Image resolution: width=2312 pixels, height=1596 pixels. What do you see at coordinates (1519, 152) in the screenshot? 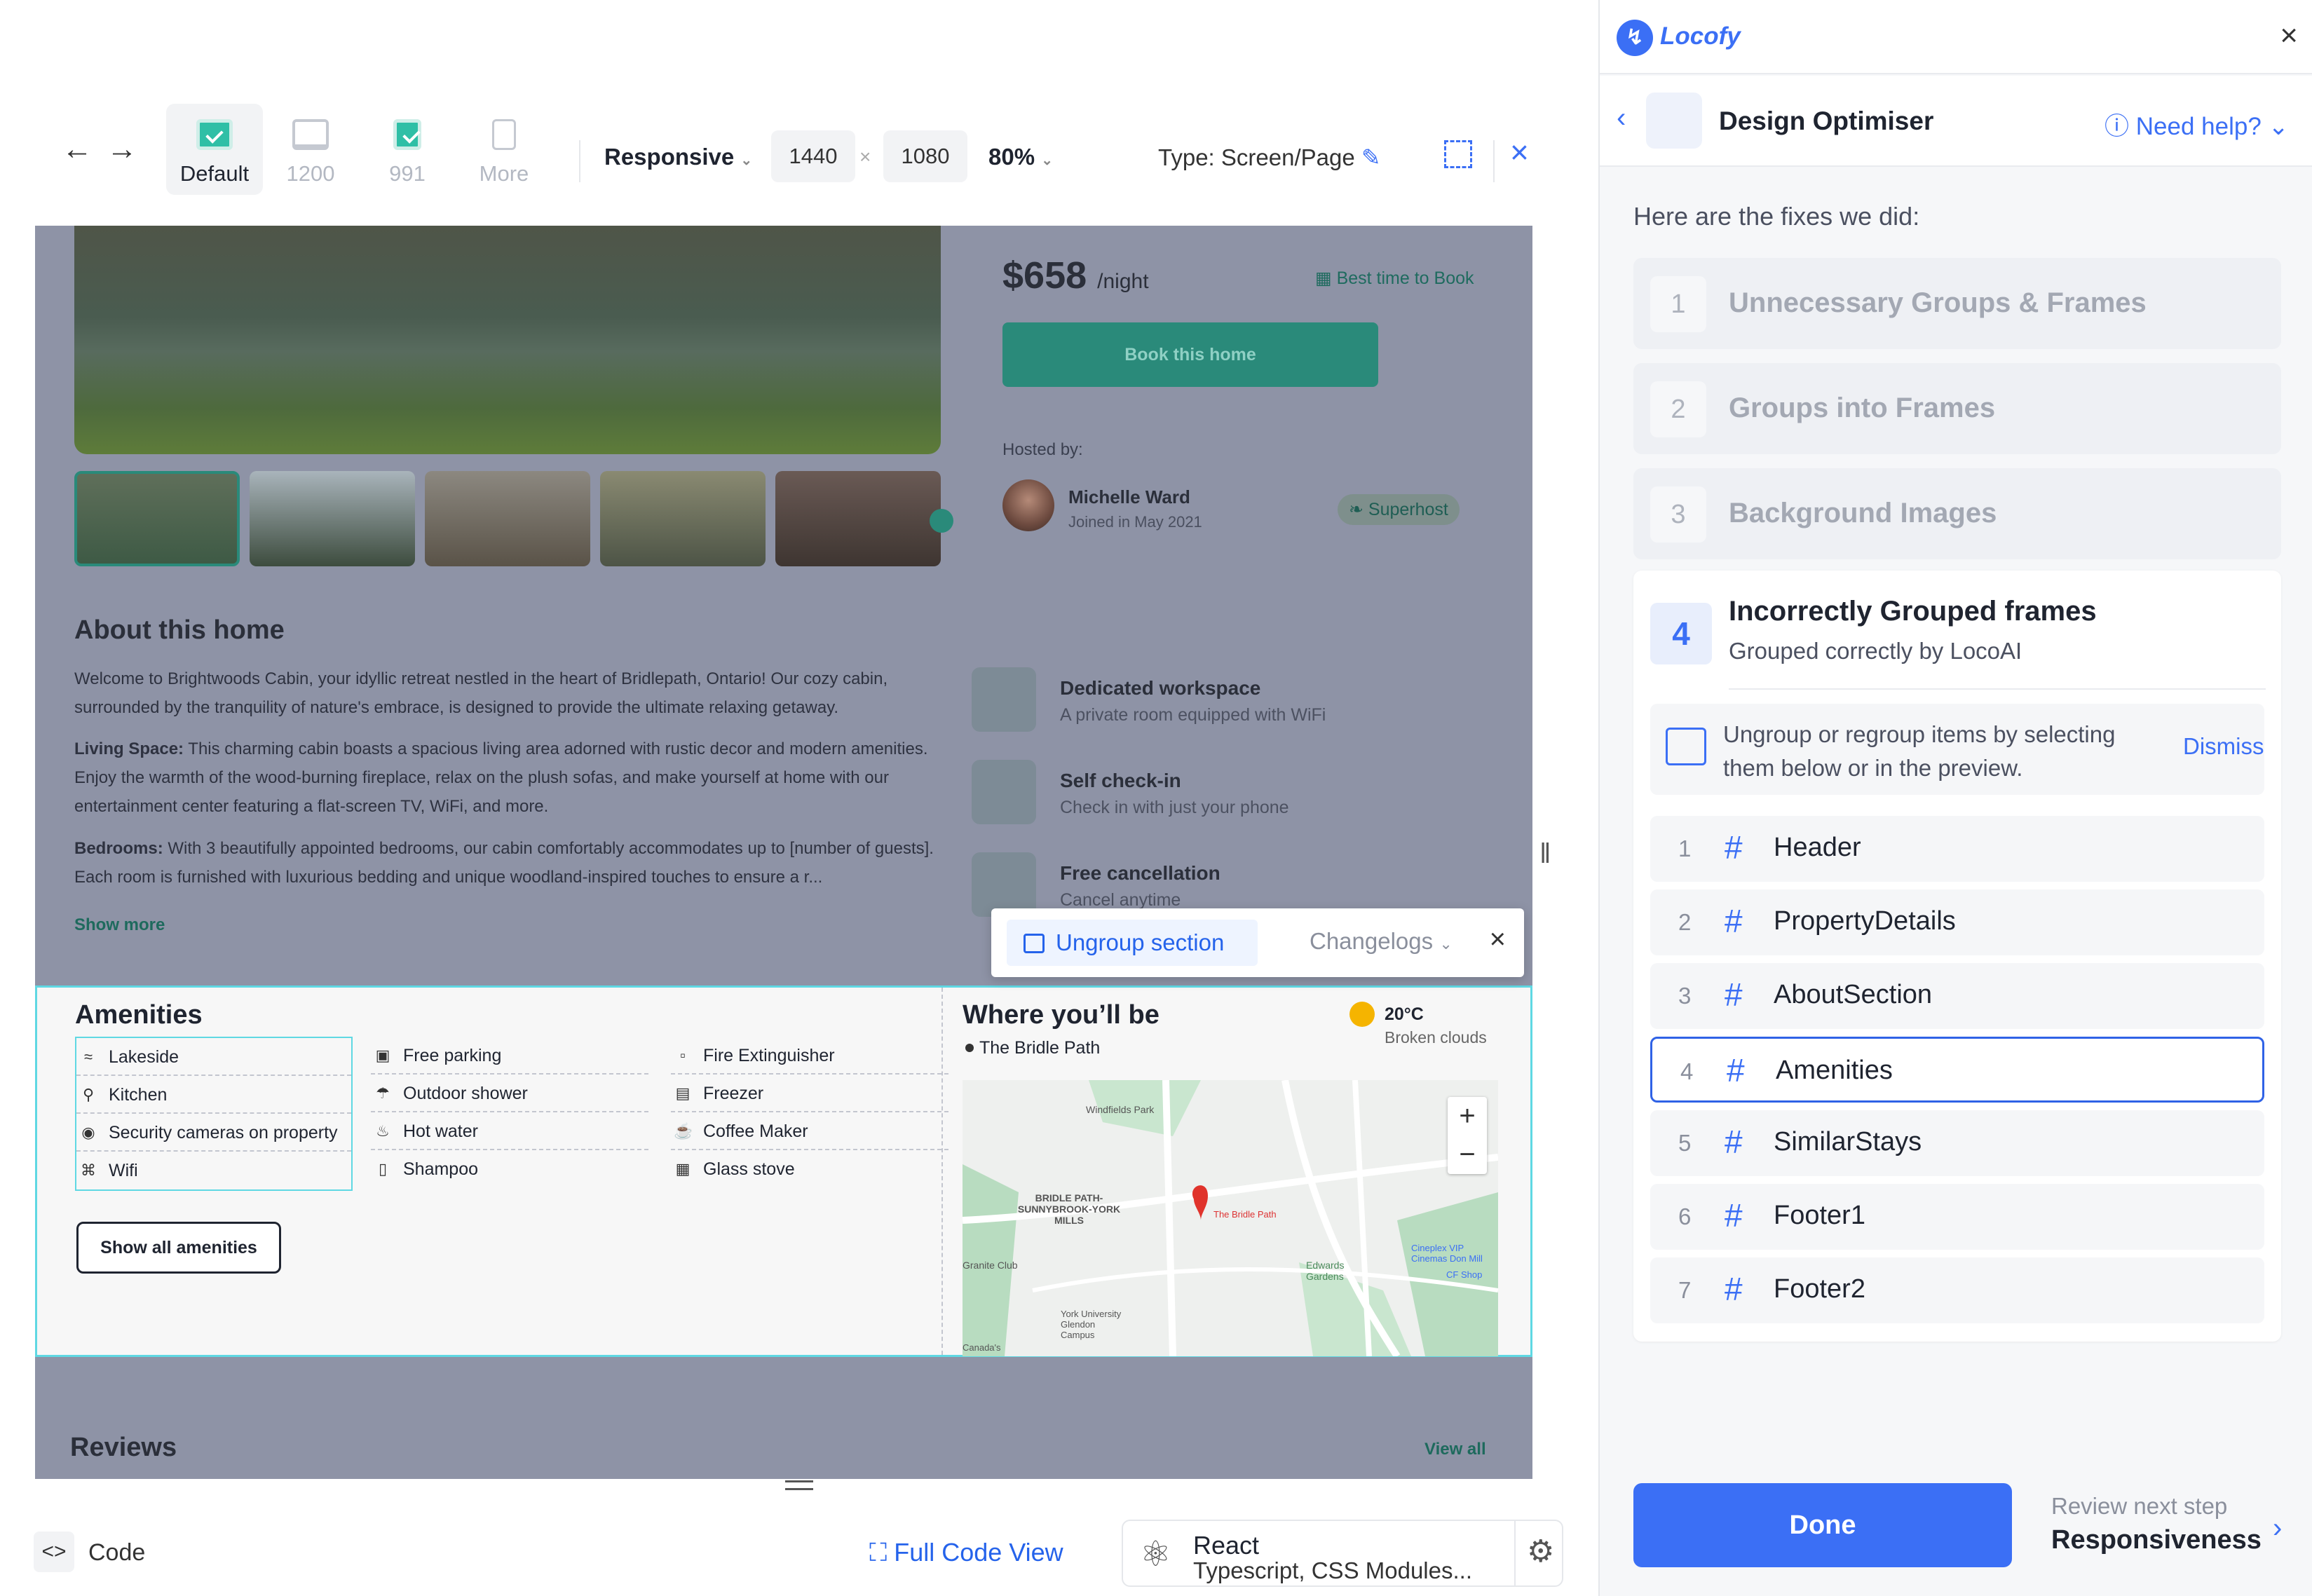
I see `close-preview-icon: ×` at bounding box center [1519, 152].